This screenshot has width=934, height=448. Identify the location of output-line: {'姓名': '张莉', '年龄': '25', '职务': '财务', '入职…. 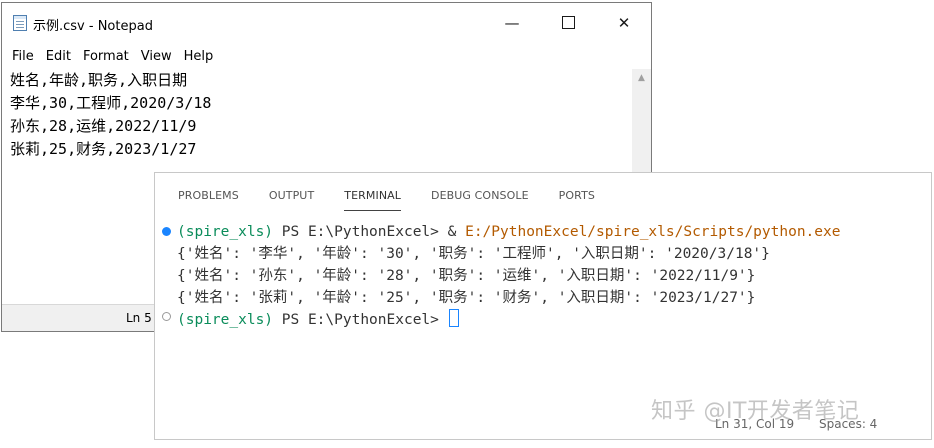
(466, 298).